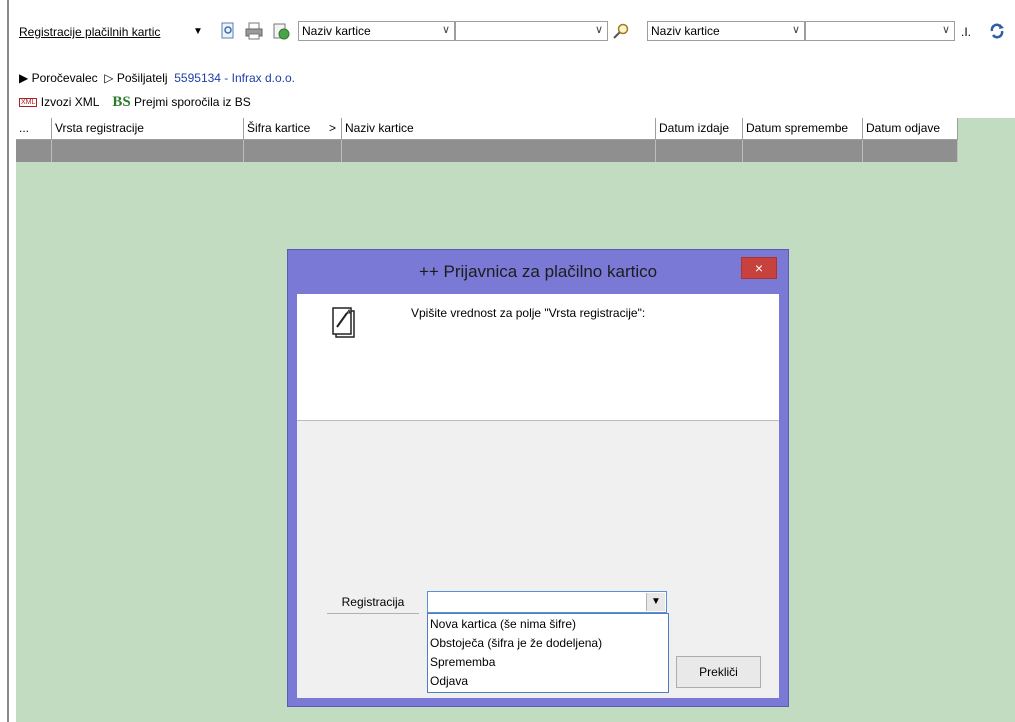 The image size is (1015, 722). I want to click on actions-bar: XML Izvozi XML BS Prejmi sporočila iz BS, so click(135, 102).